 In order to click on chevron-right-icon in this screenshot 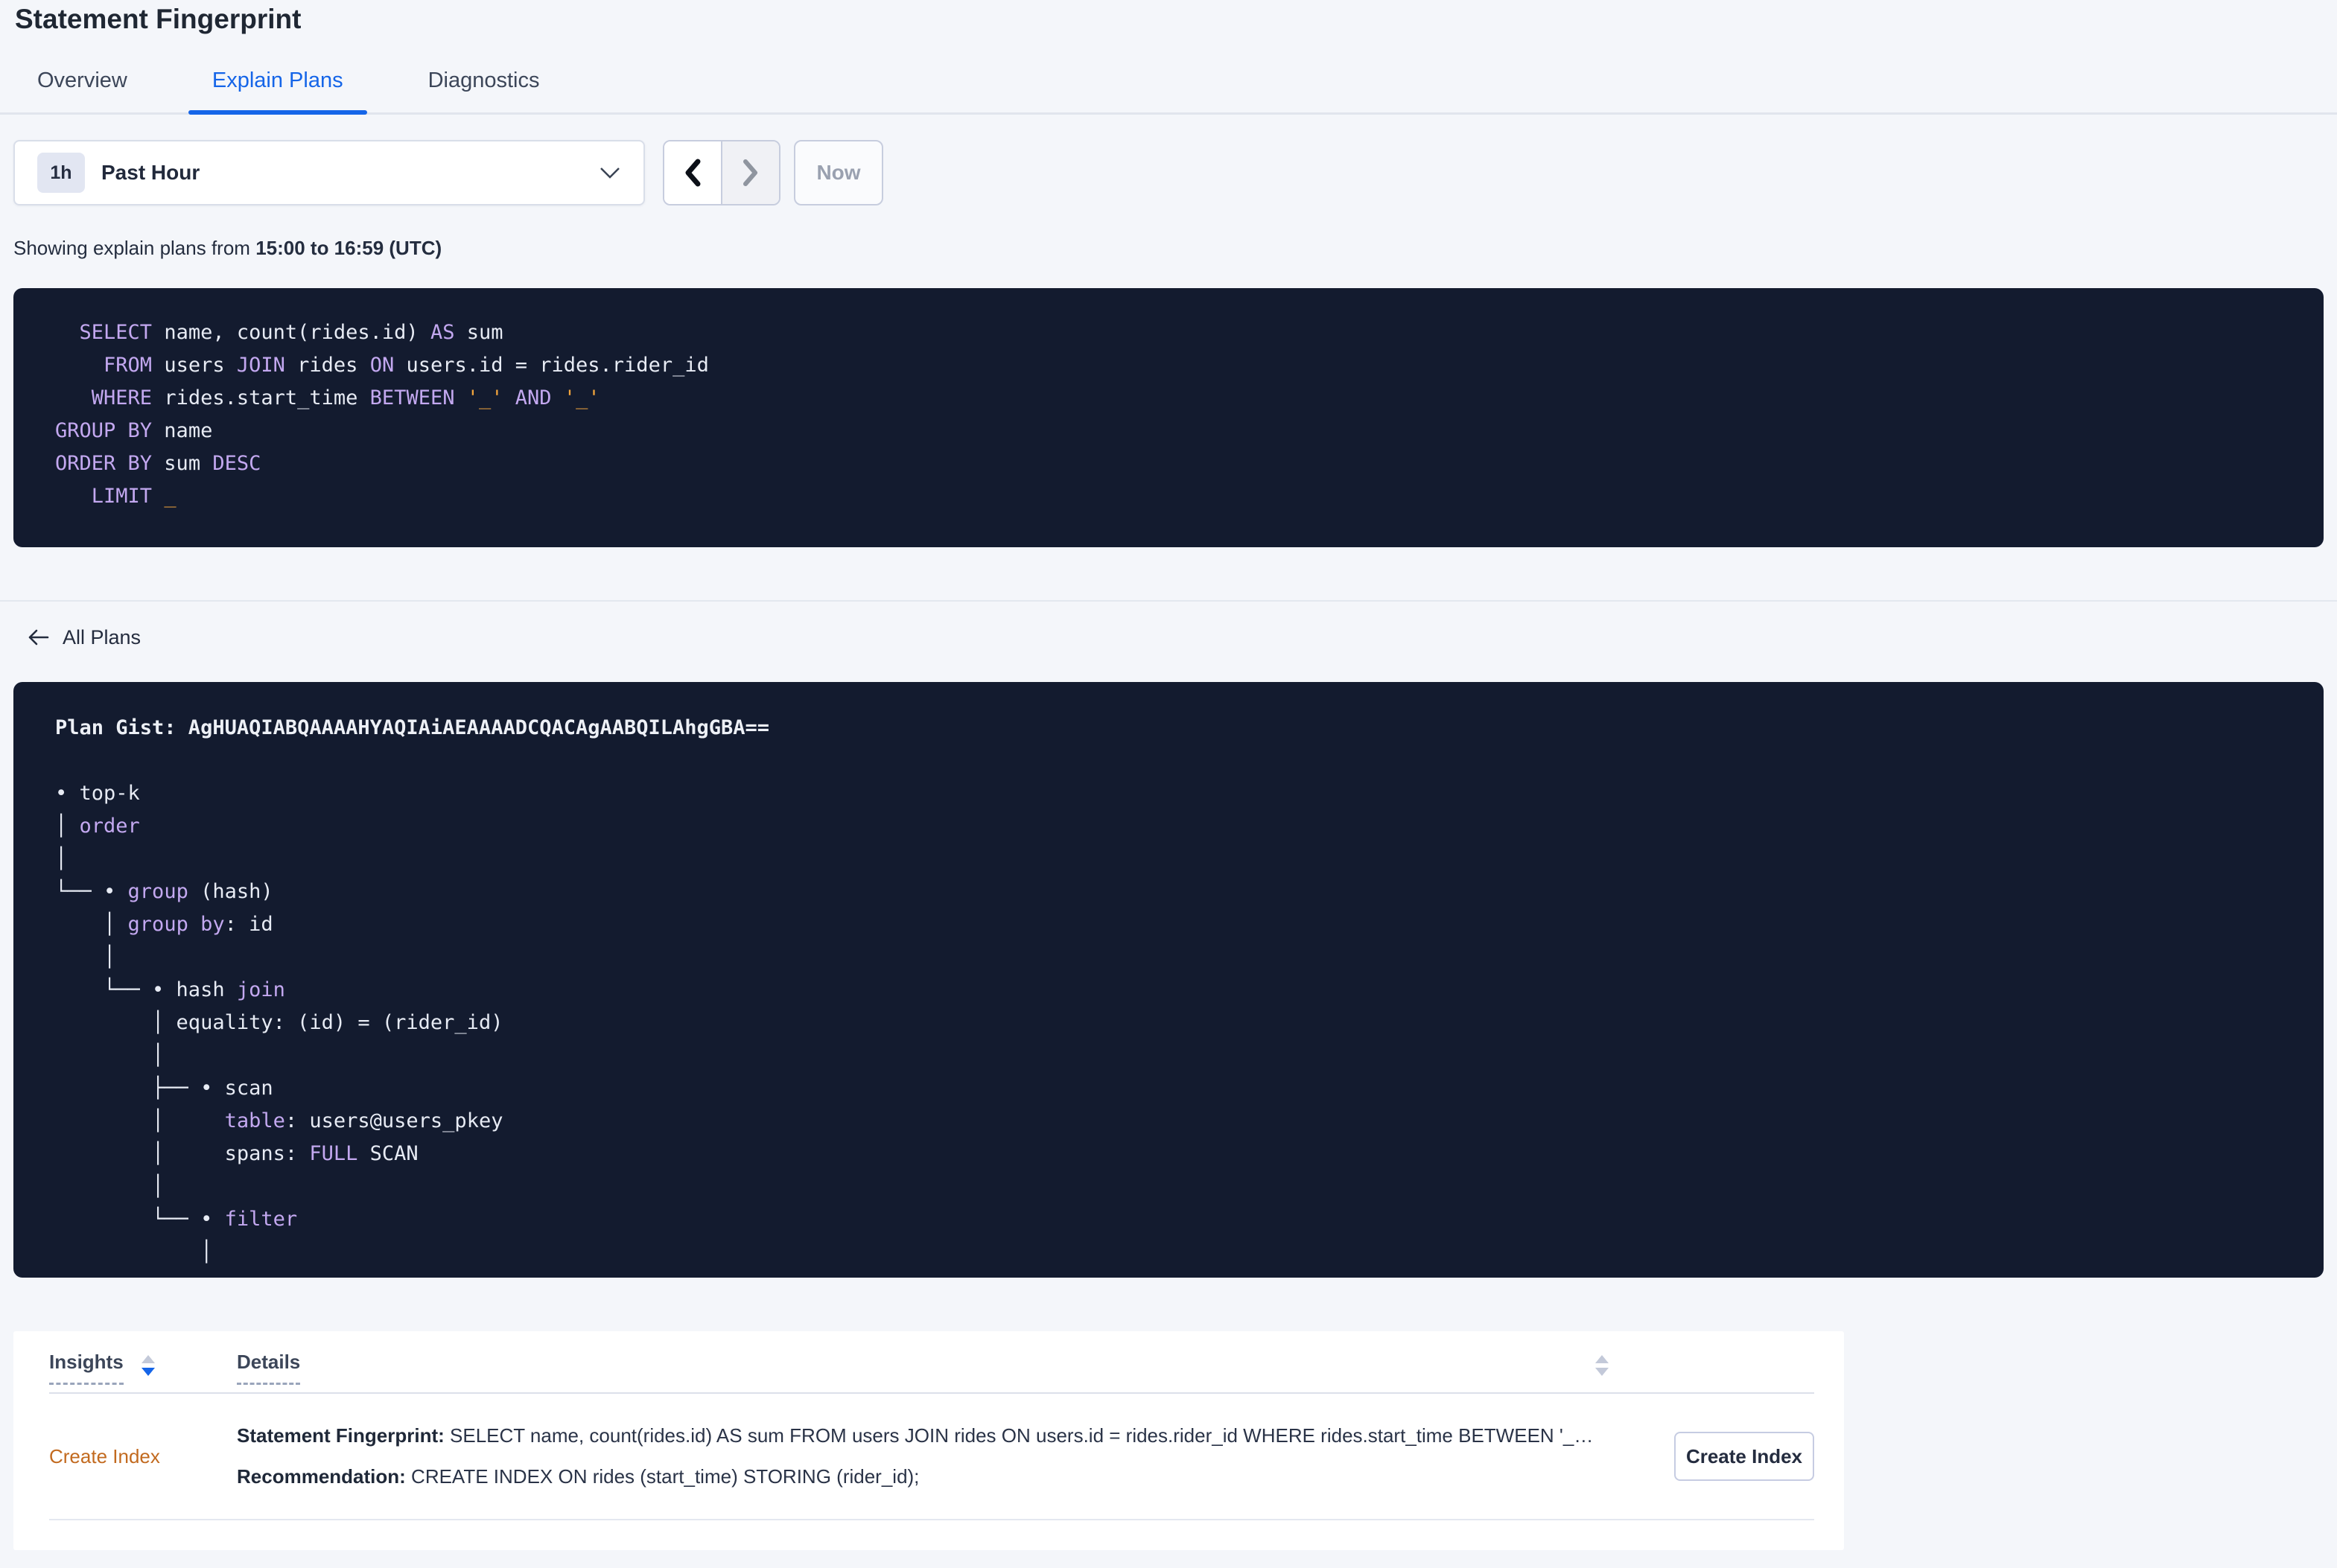, I will do `click(751, 173)`.